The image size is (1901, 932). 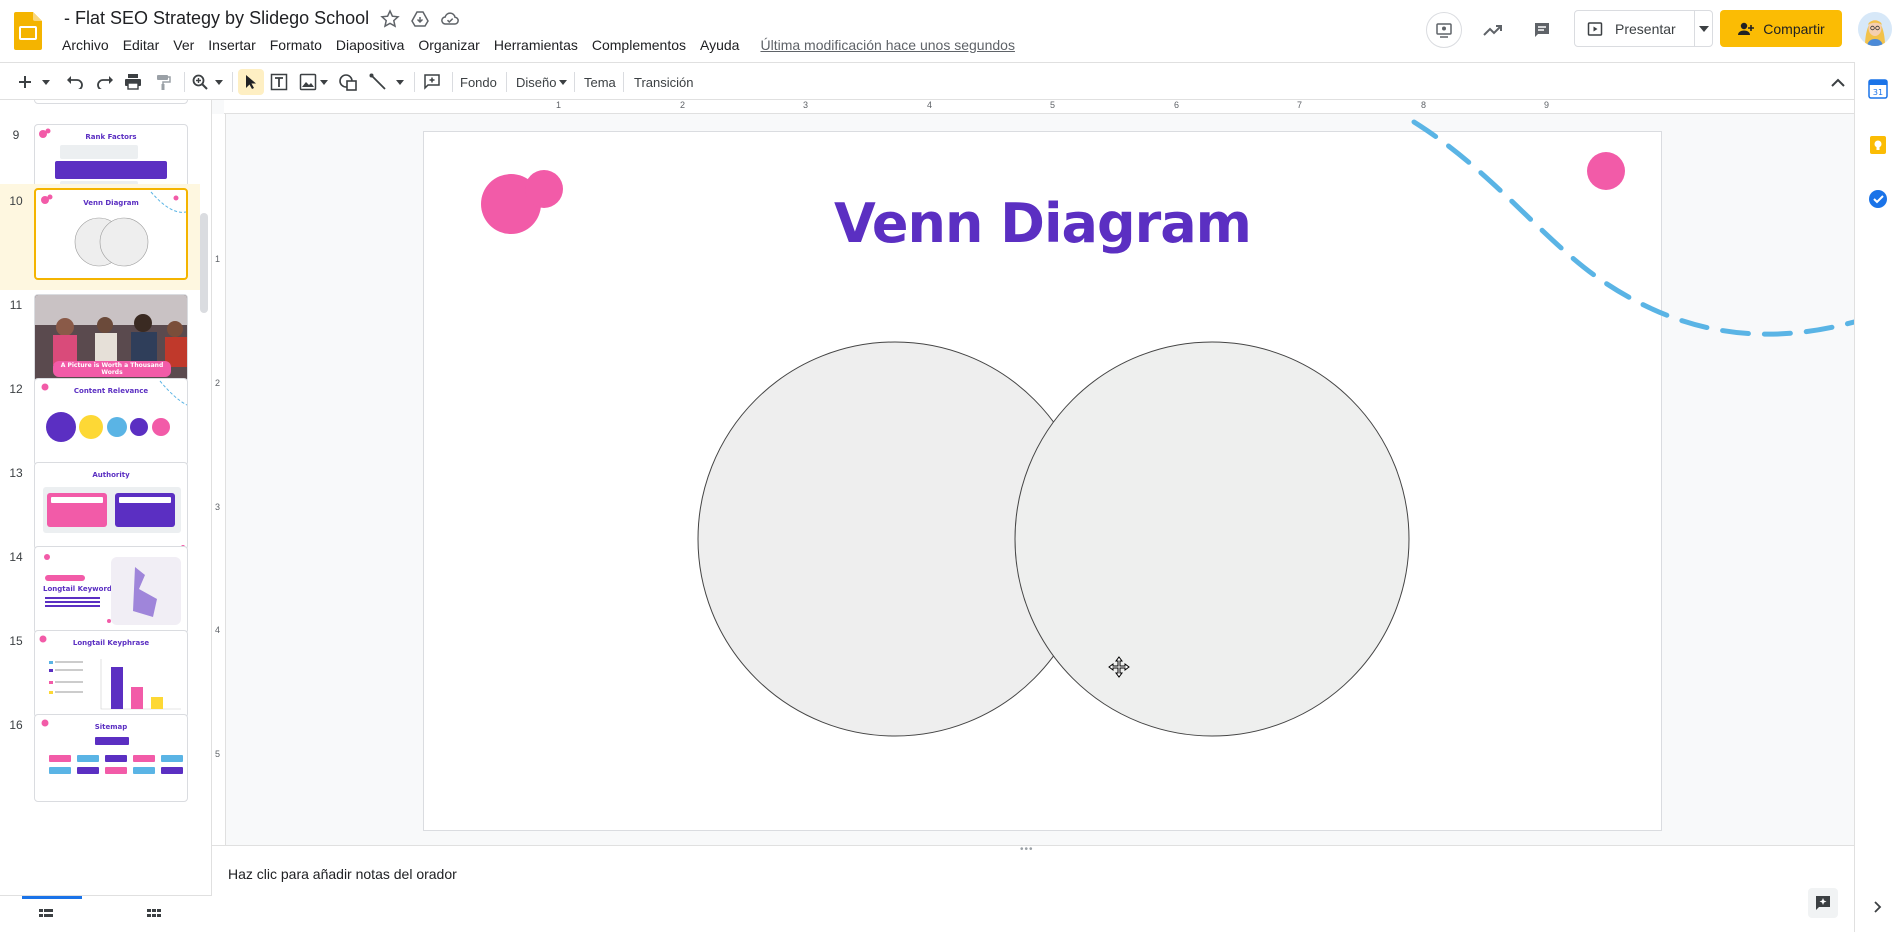 What do you see at coordinates (1492, 30) in the screenshot?
I see `activity-button` at bounding box center [1492, 30].